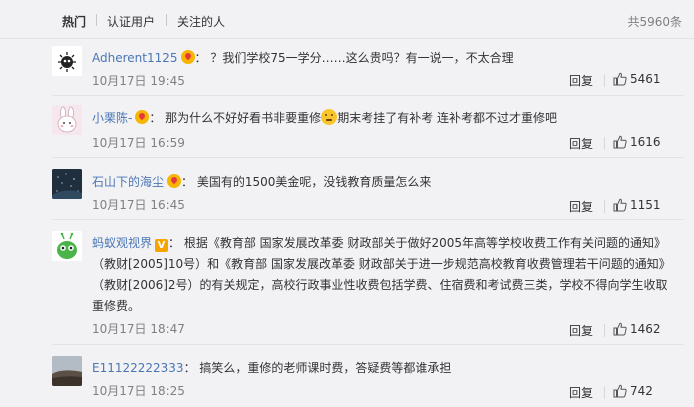 Image resolution: width=694 pixels, height=407 pixels. What do you see at coordinates (131, 21) in the screenshot?
I see `tab-verified-users: 认证用户` at bounding box center [131, 21].